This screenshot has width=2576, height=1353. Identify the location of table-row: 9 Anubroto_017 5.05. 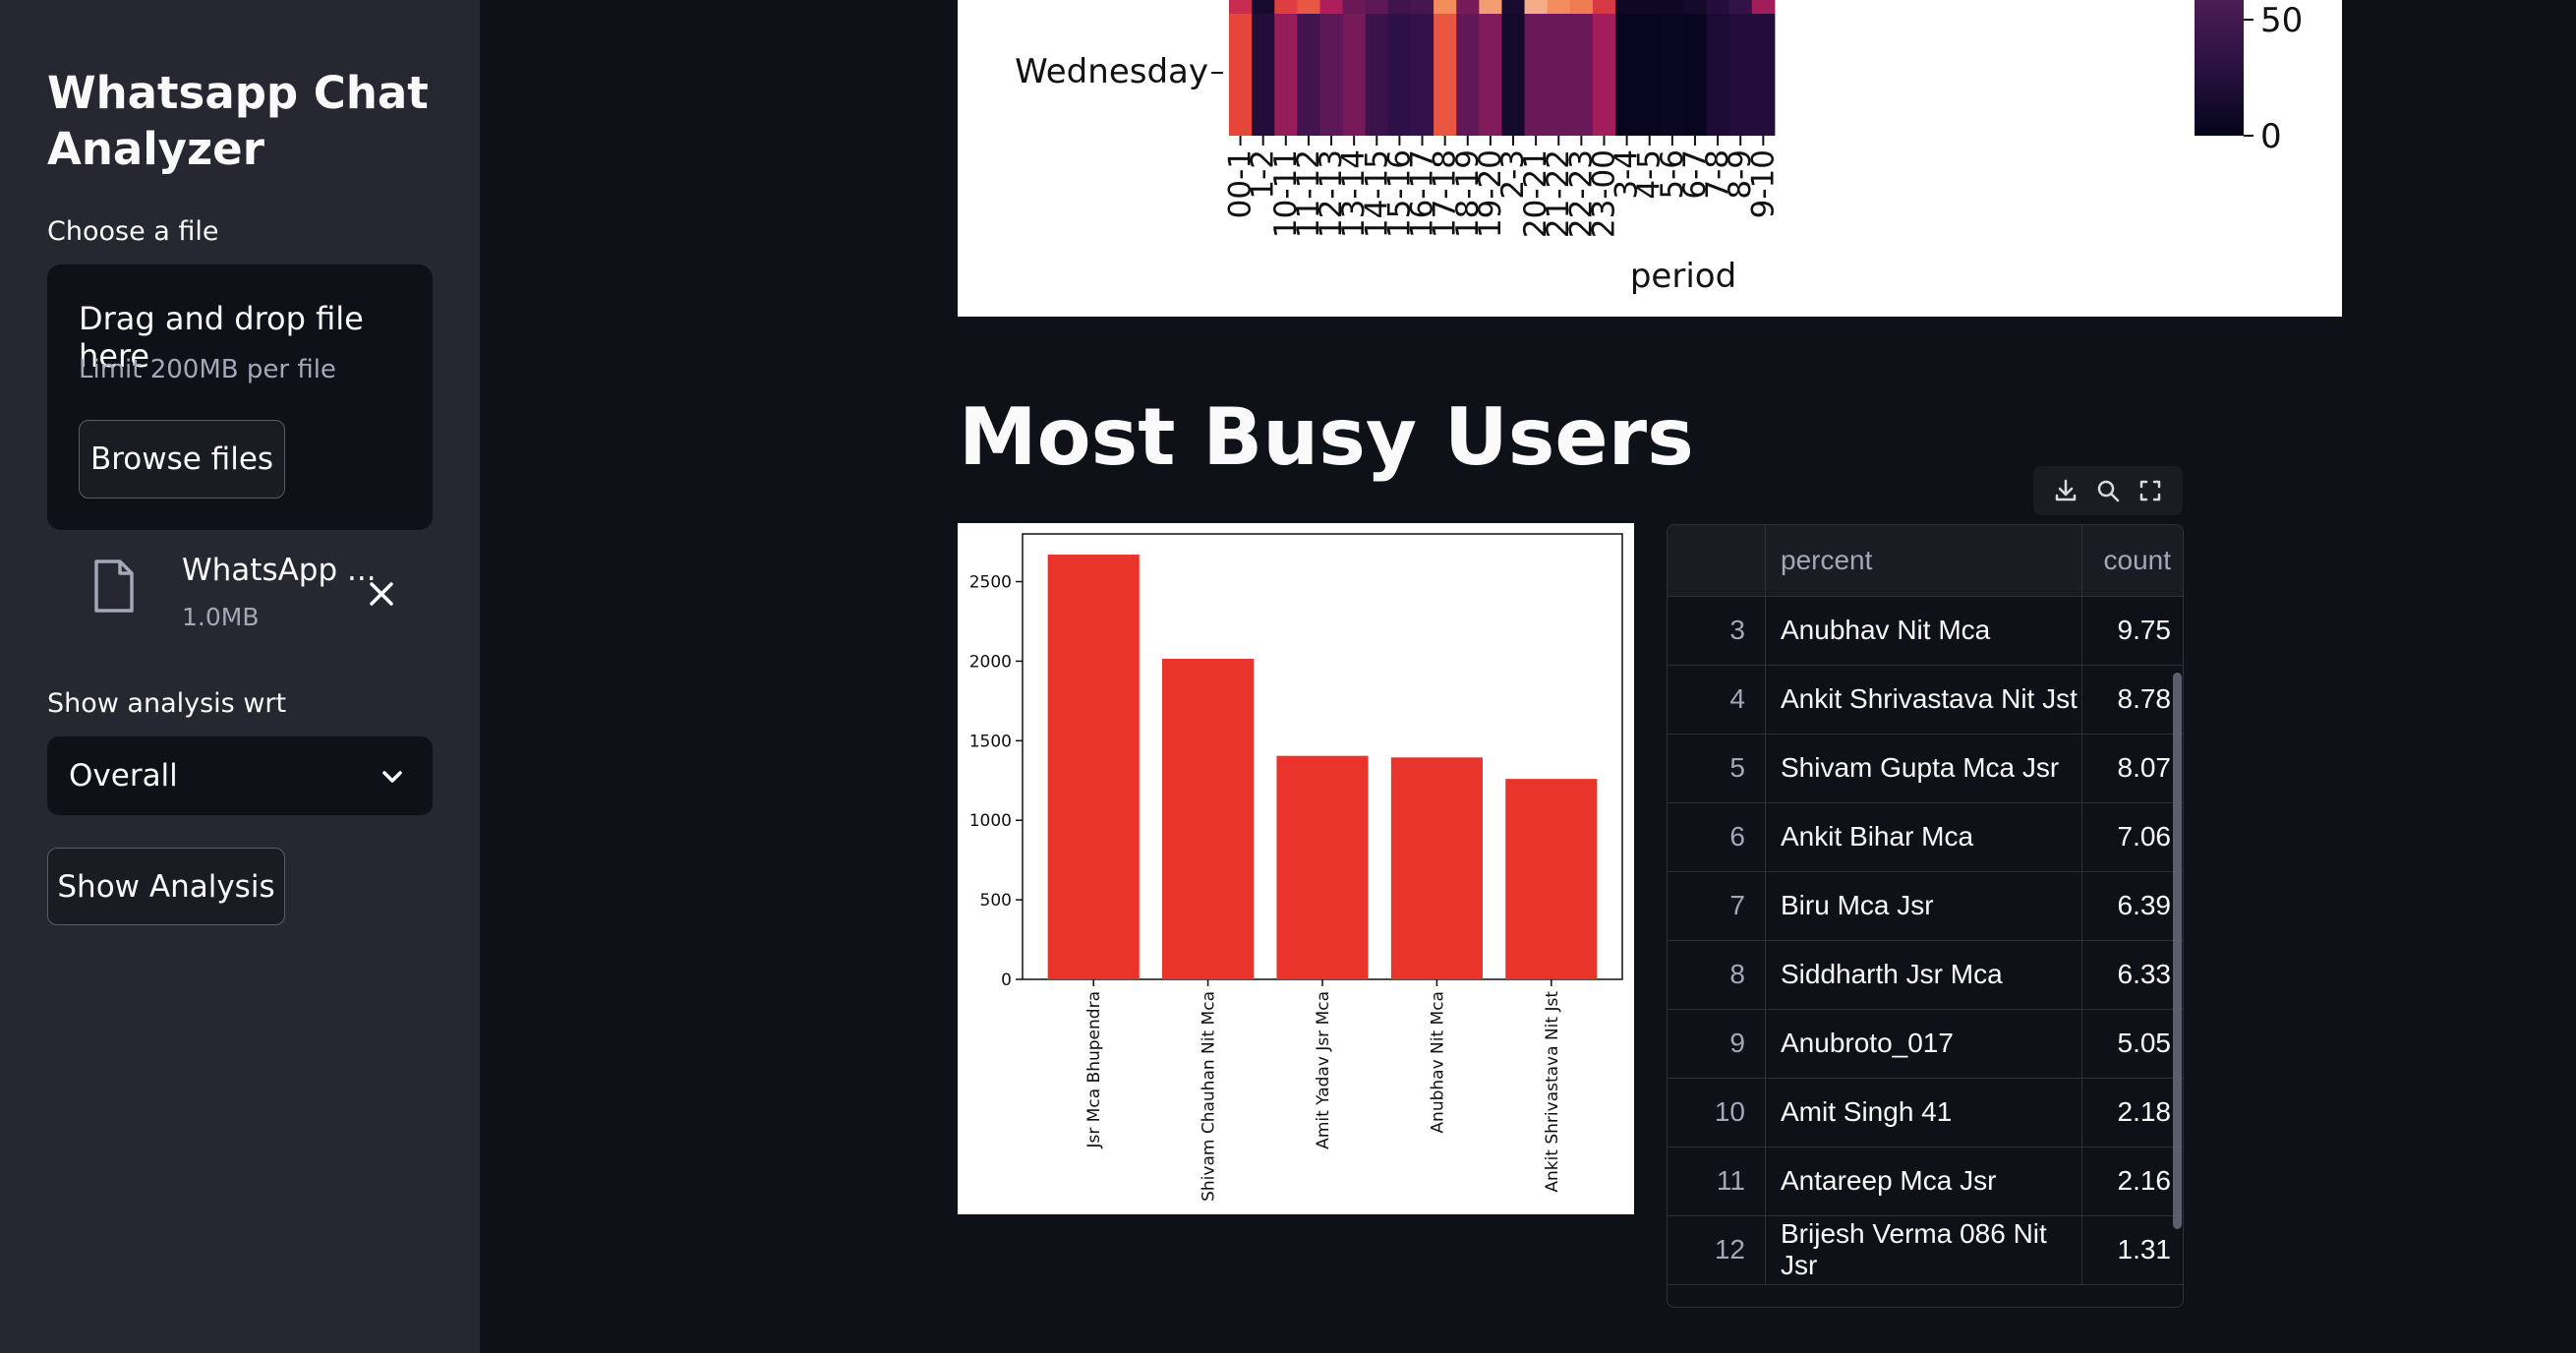
(1925, 1044).